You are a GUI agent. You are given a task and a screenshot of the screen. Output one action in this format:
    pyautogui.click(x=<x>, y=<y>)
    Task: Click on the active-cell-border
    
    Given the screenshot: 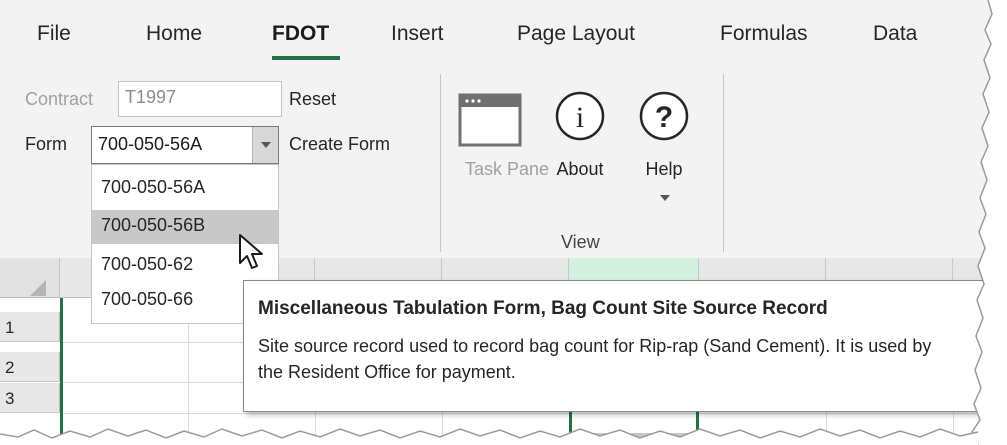 What is the action you would take?
    pyautogui.click(x=61, y=371)
    